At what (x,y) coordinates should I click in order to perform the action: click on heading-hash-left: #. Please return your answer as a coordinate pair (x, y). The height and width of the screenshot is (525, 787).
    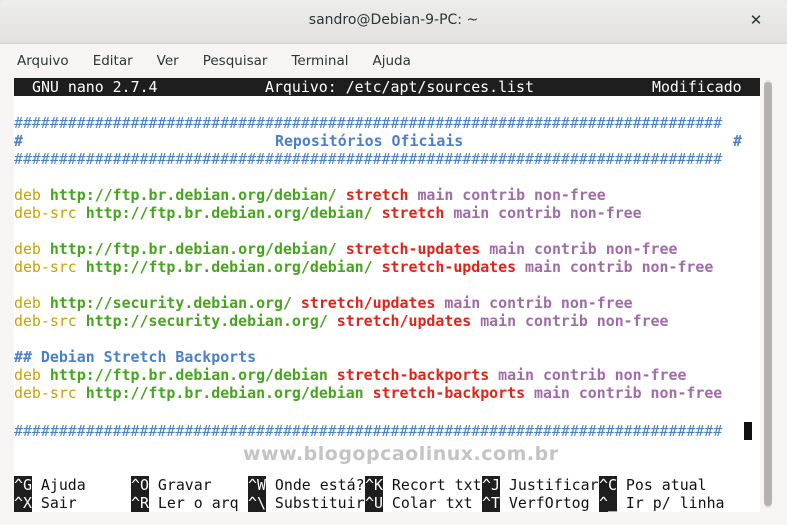
    Looking at the image, I should click on (18, 141).